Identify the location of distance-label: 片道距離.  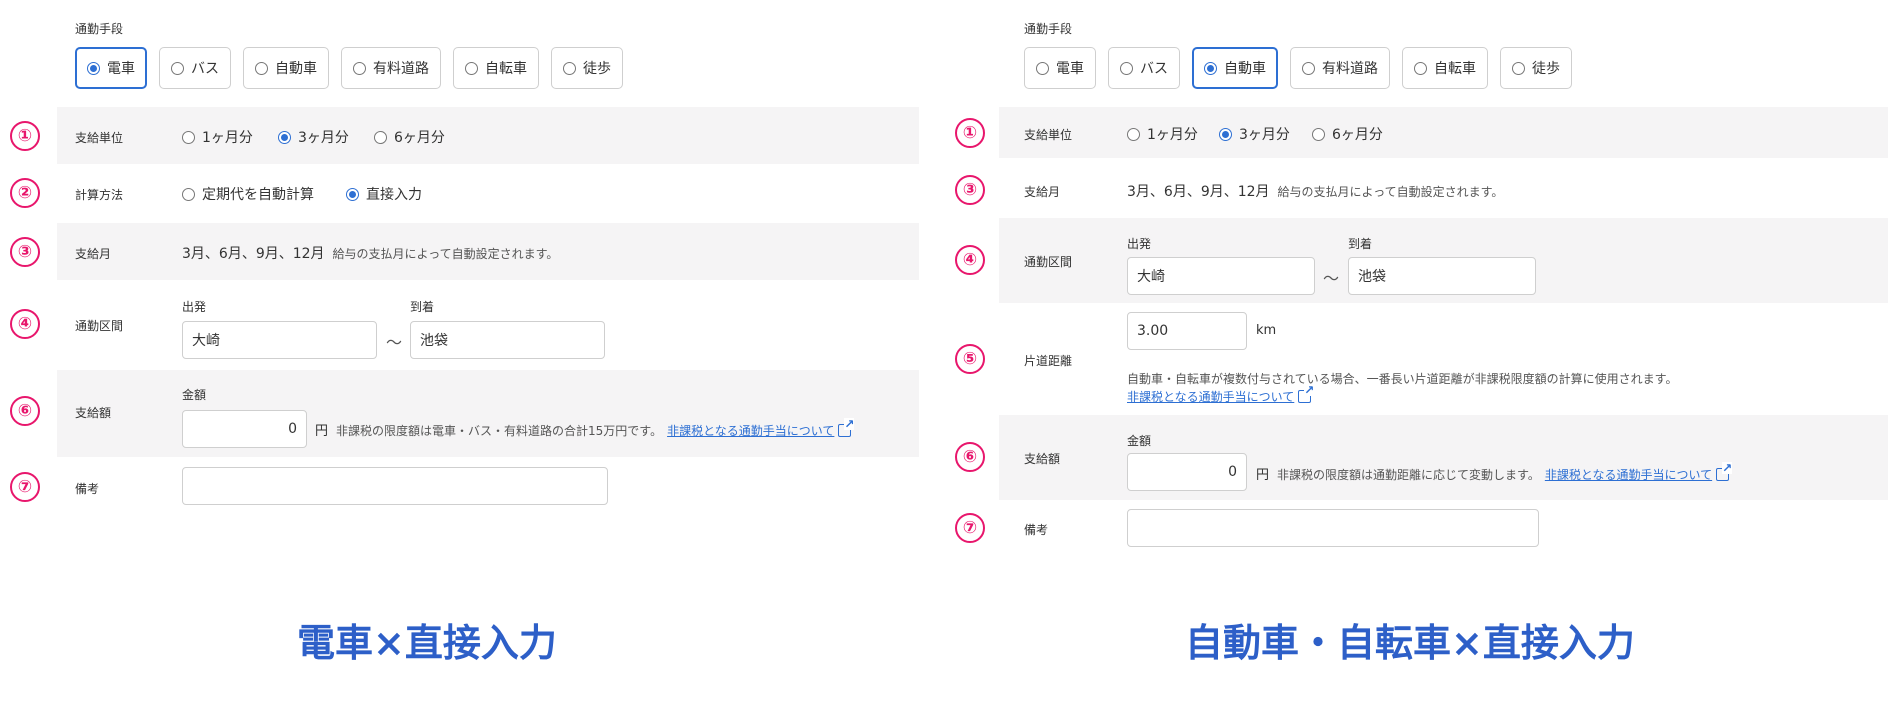
(1048, 361).